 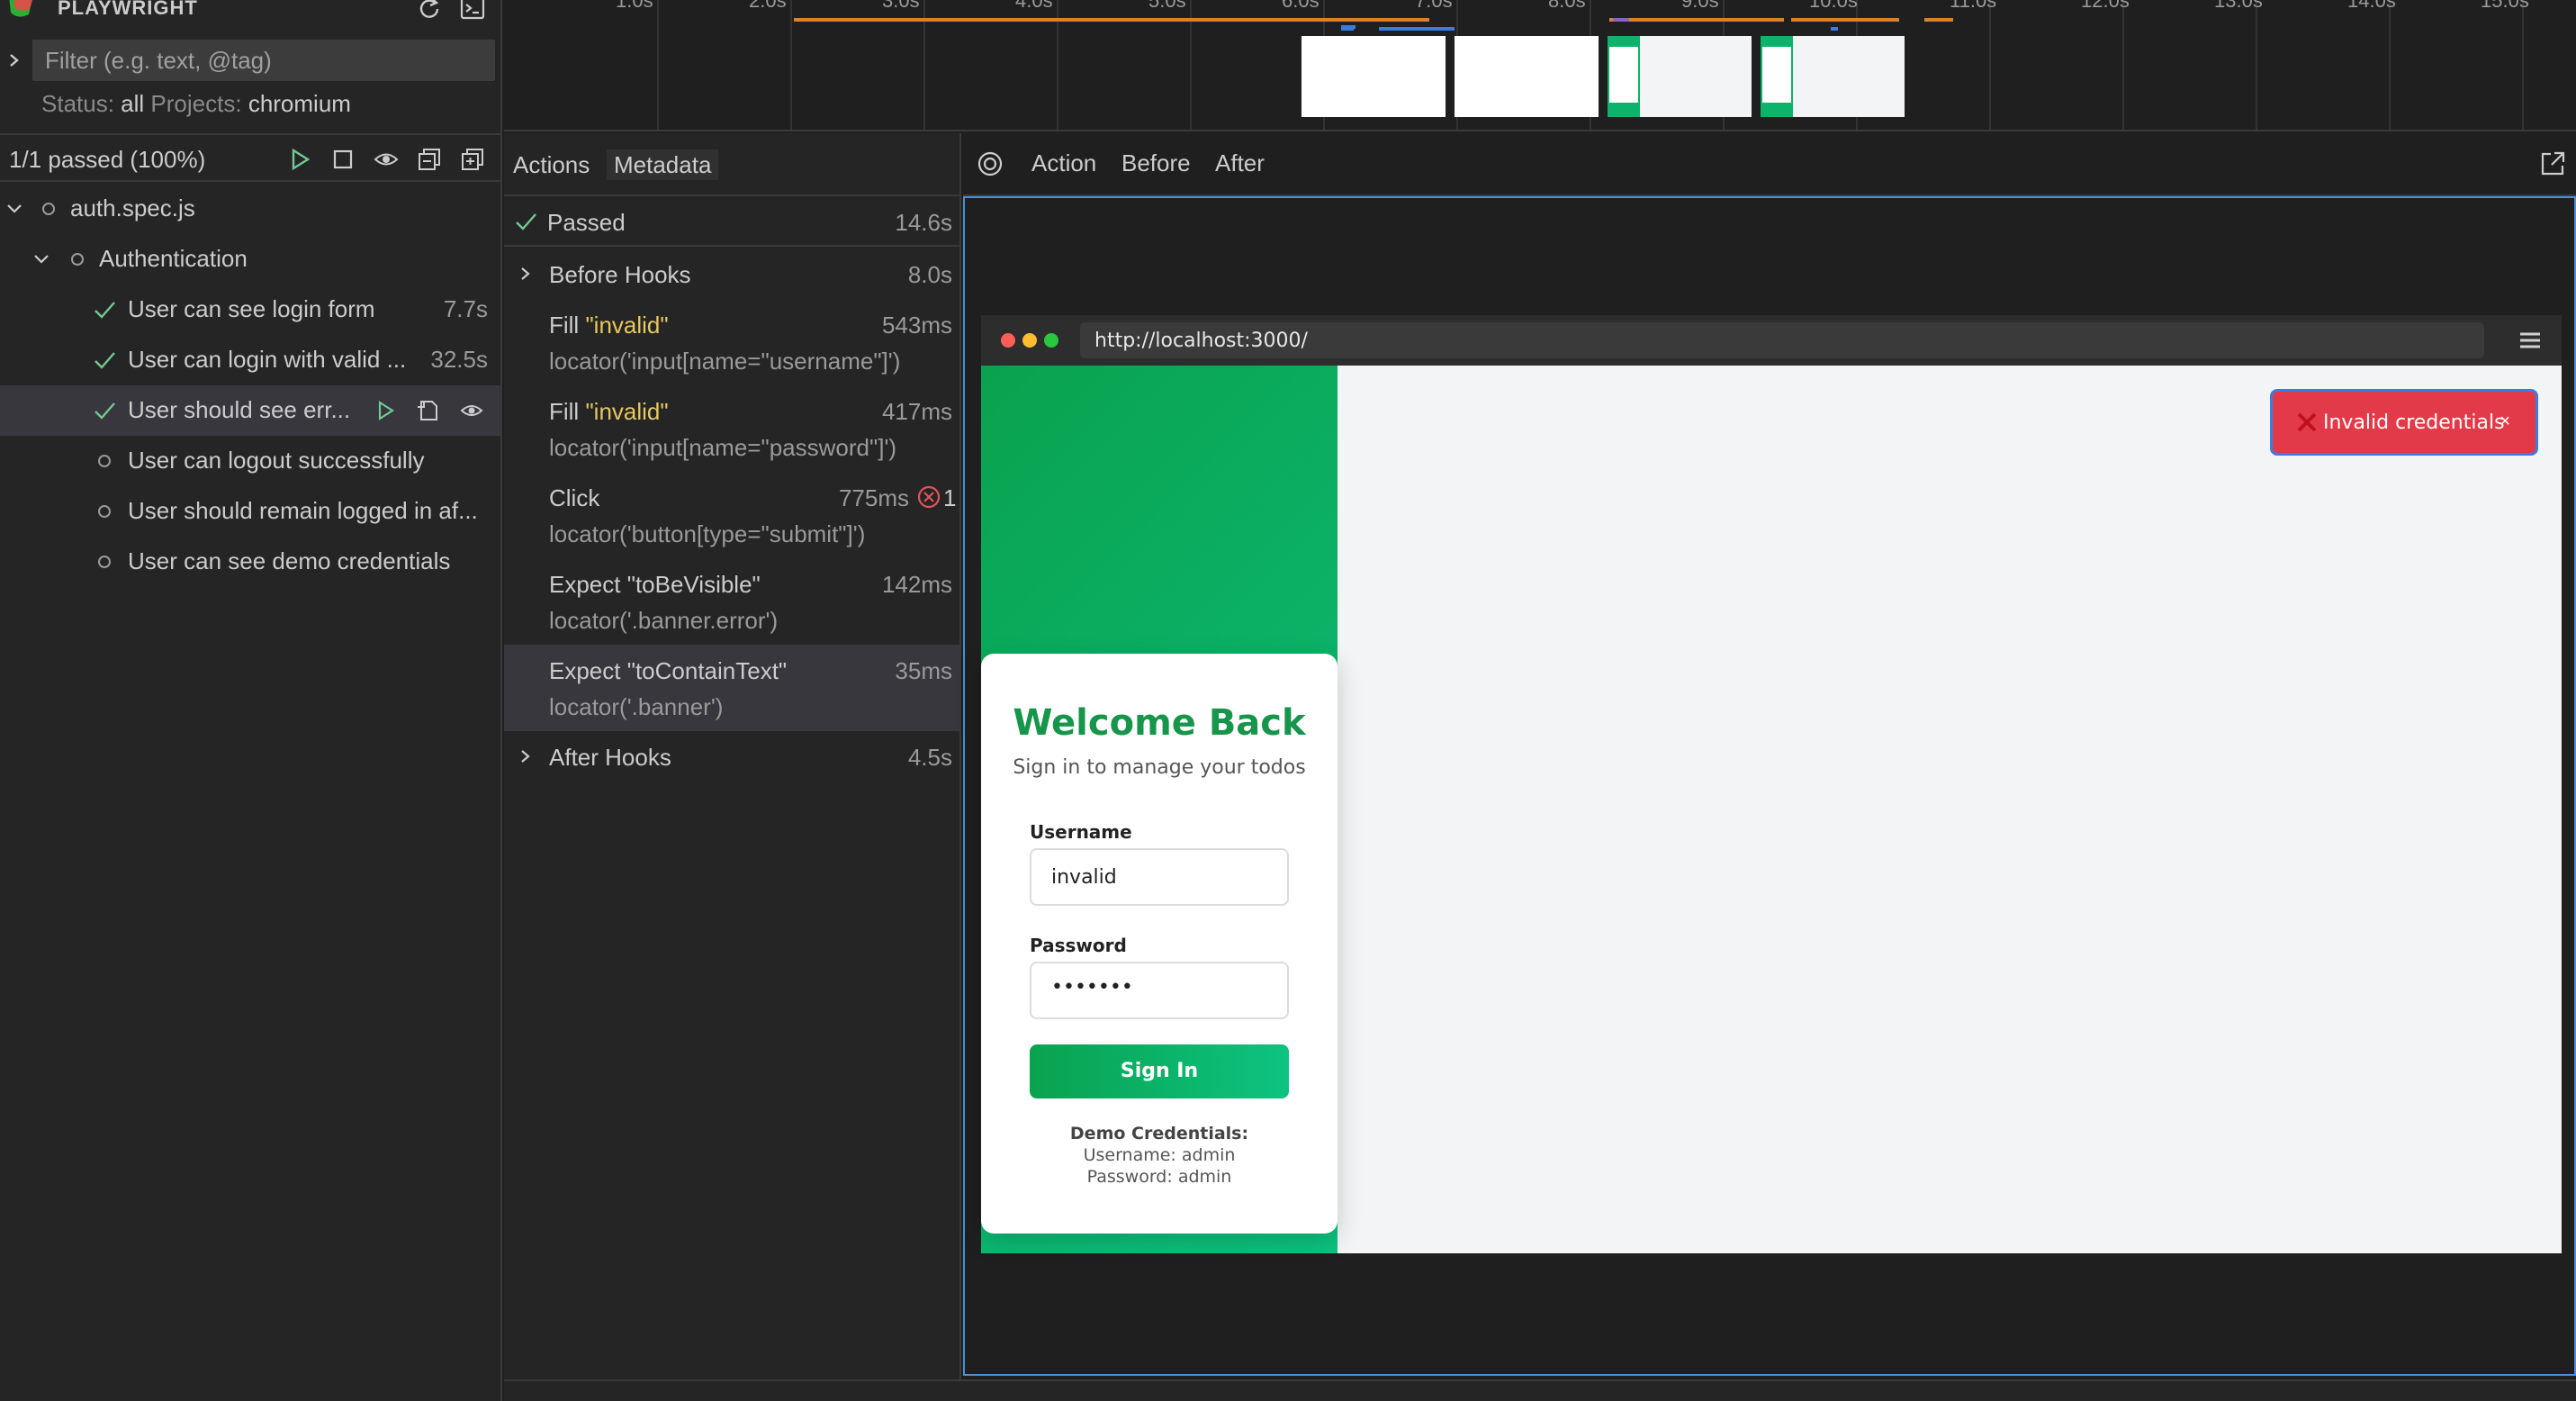 What do you see at coordinates (128, 9) in the screenshot?
I see `app-title: PLAYWRIGHT` at bounding box center [128, 9].